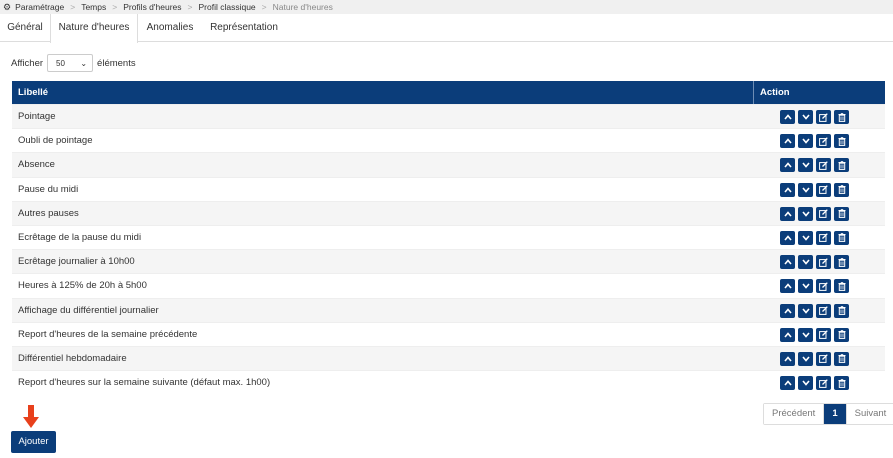 Image resolution: width=893 pixels, height=458 pixels. What do you see at coordinates (244, 28) in the screenshot?
I see `tab-representation: Représentation` at bounding box center [244, 28].